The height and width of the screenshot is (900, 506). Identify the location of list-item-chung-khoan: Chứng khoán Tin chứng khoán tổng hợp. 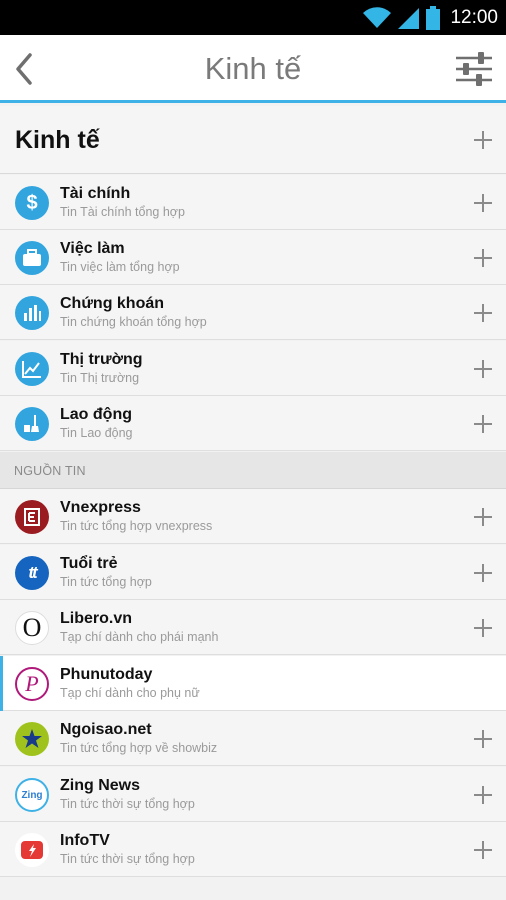
(253, 312).